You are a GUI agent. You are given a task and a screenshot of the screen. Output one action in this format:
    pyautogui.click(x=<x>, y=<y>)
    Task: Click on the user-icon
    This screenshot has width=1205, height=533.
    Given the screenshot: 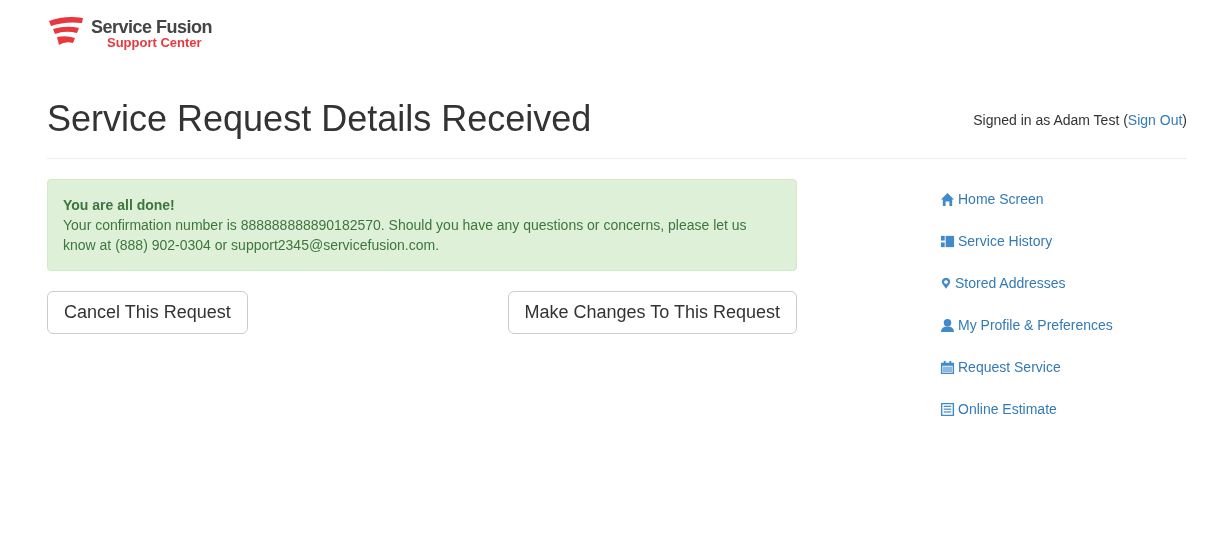 What is the action you would take?
    pyautogui.click(x=947, y=325)
    